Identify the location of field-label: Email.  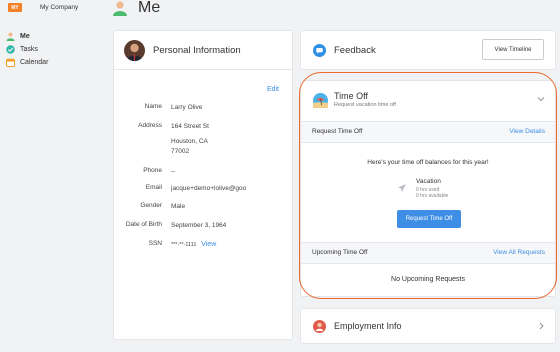
(153, 187).